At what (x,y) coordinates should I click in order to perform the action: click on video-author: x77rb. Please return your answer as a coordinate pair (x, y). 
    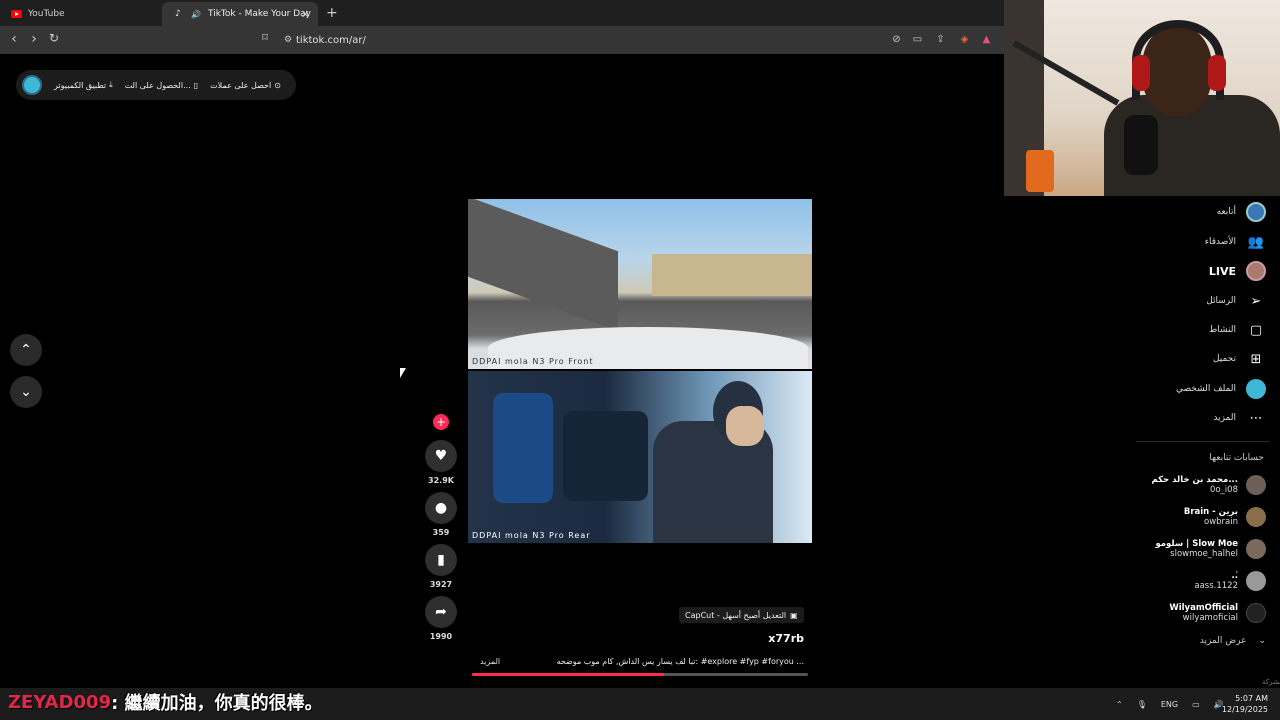
    Looking at the image, I should click on (786, 638).